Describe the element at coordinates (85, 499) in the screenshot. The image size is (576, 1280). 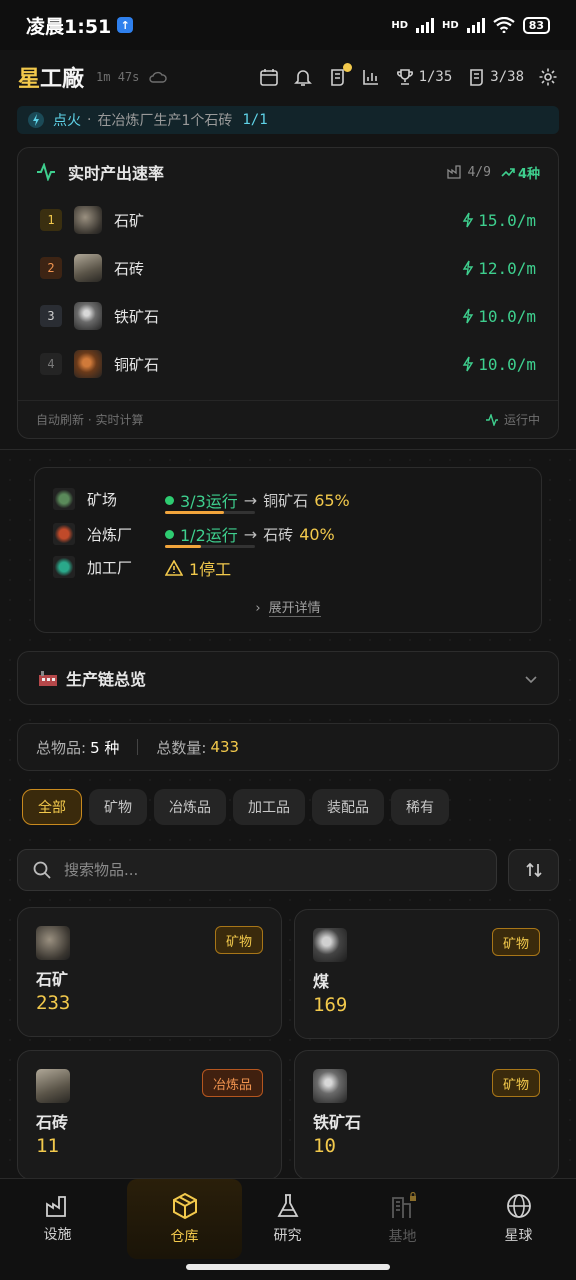
I see `facility-row-mine: 矿场` at that location.